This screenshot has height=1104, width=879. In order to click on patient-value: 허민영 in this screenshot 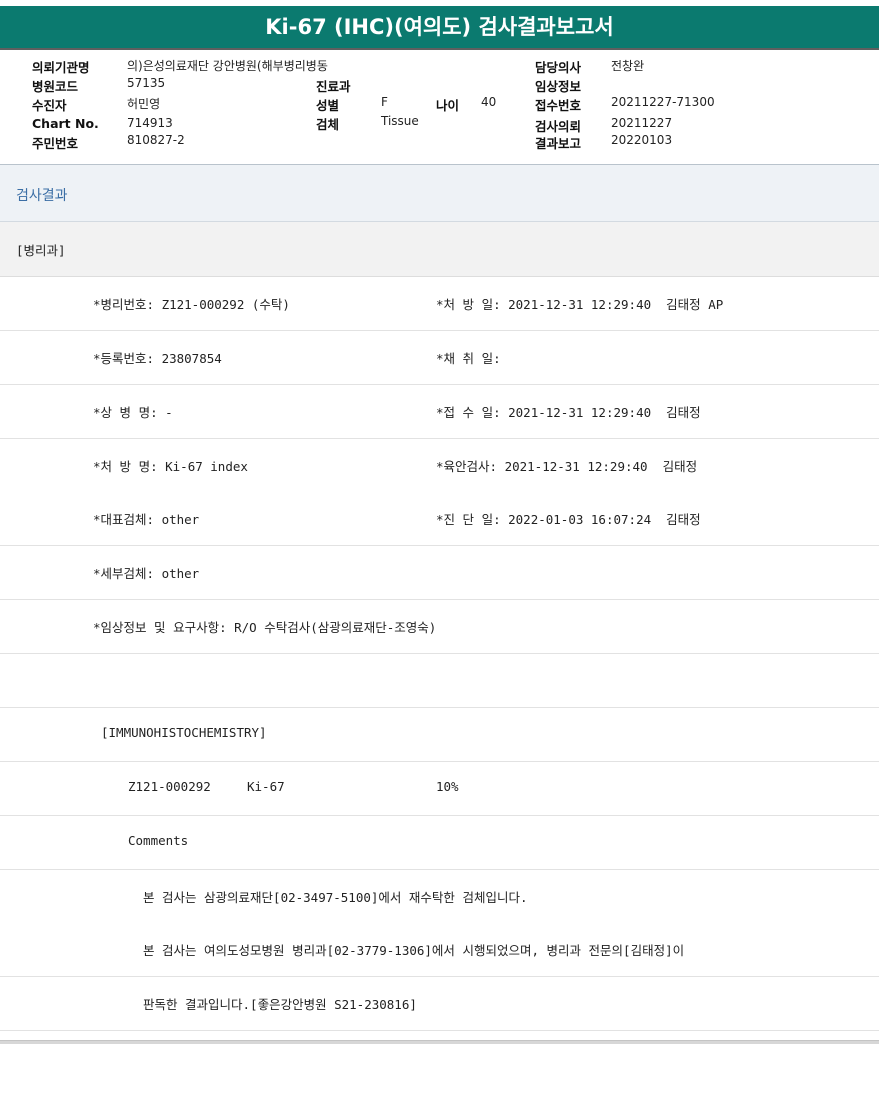, I will do `click(144, 104)`.